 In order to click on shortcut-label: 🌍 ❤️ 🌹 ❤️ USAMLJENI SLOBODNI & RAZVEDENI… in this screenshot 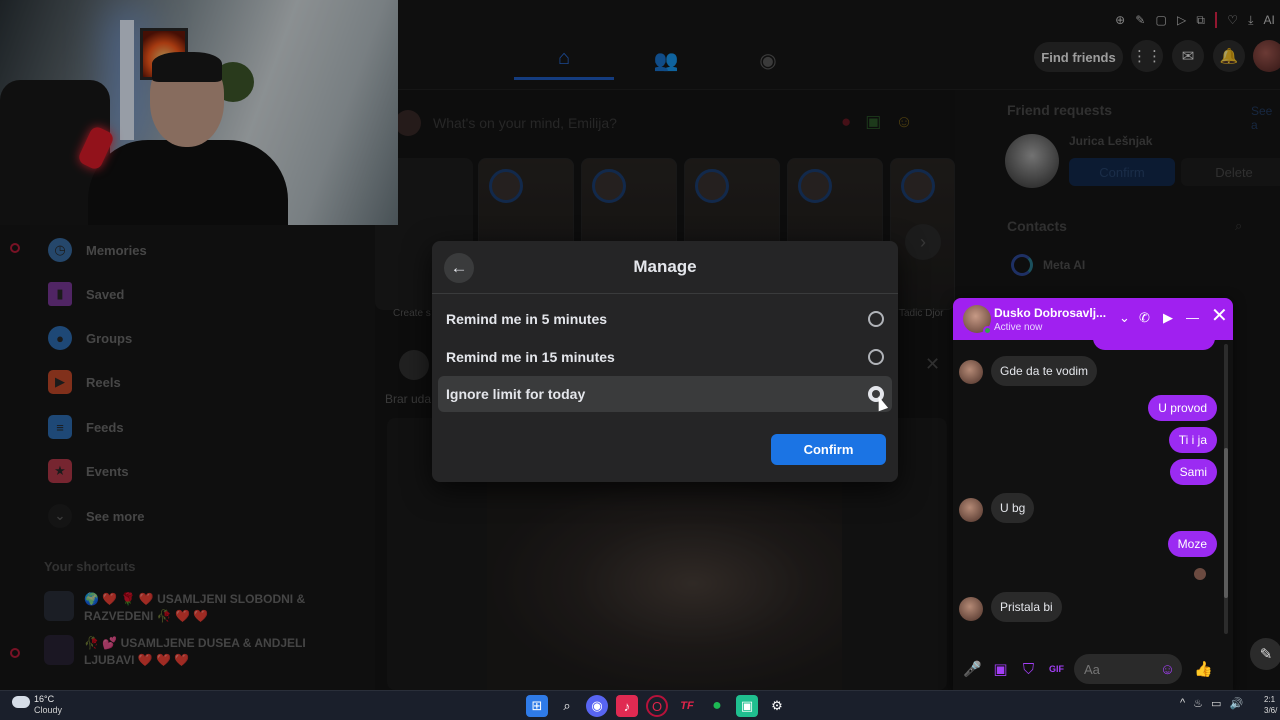, I will do `click(195, 607)`.